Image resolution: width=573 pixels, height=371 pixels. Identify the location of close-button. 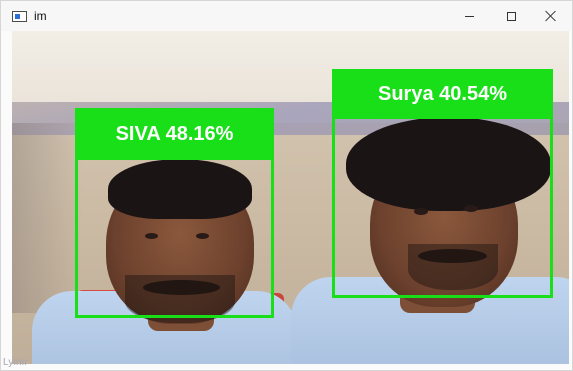
(551, 16).